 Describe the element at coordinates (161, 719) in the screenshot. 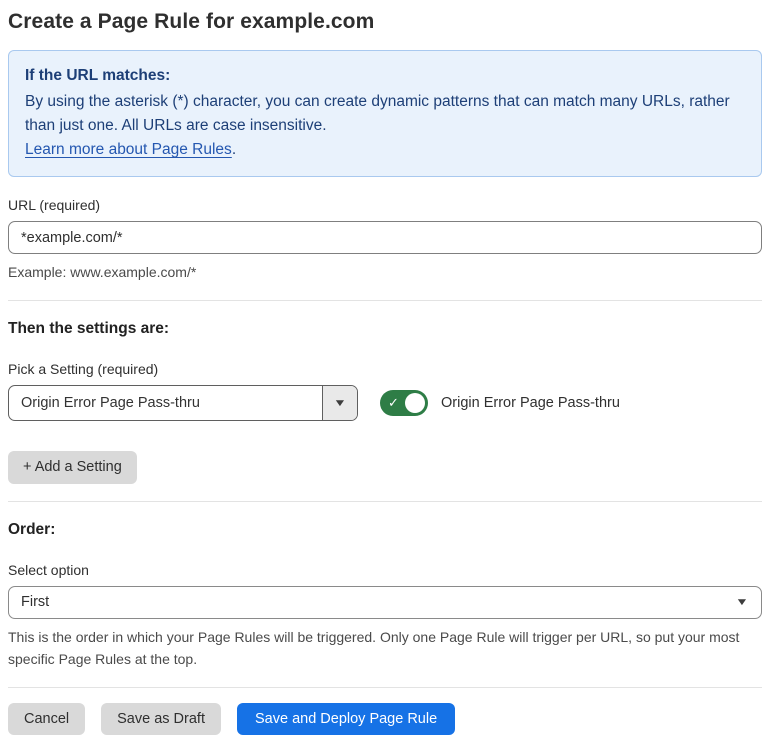

I see `save-as-draft-button: Save as Draft` at that location.